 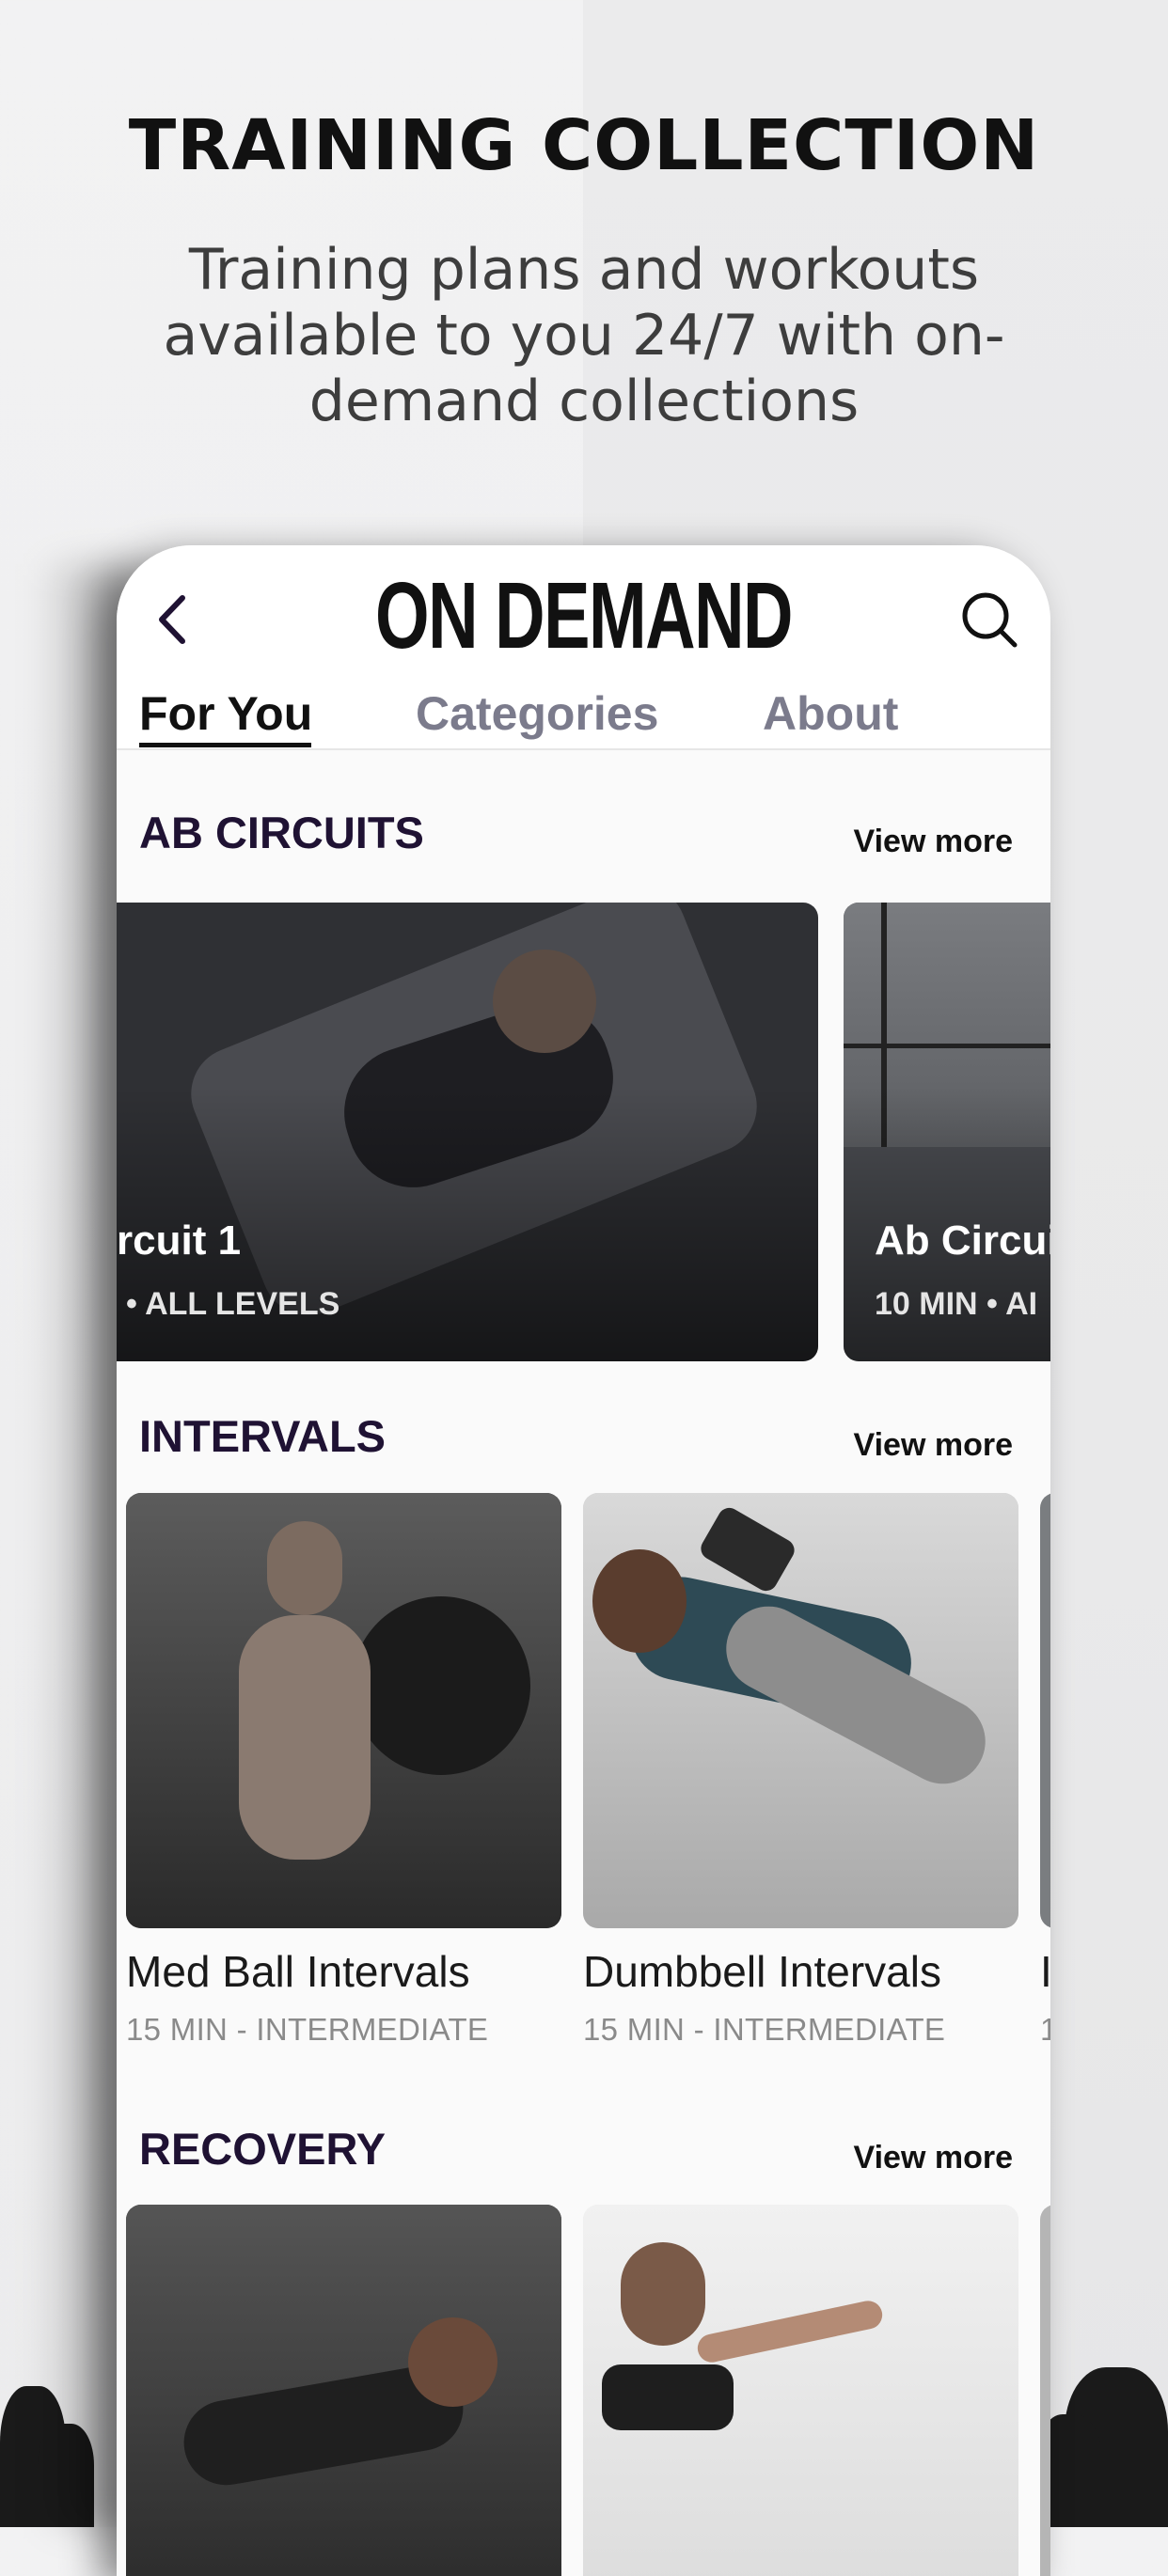 I want to click on app-header: ON DEMAND, so click(x=583, y=616).